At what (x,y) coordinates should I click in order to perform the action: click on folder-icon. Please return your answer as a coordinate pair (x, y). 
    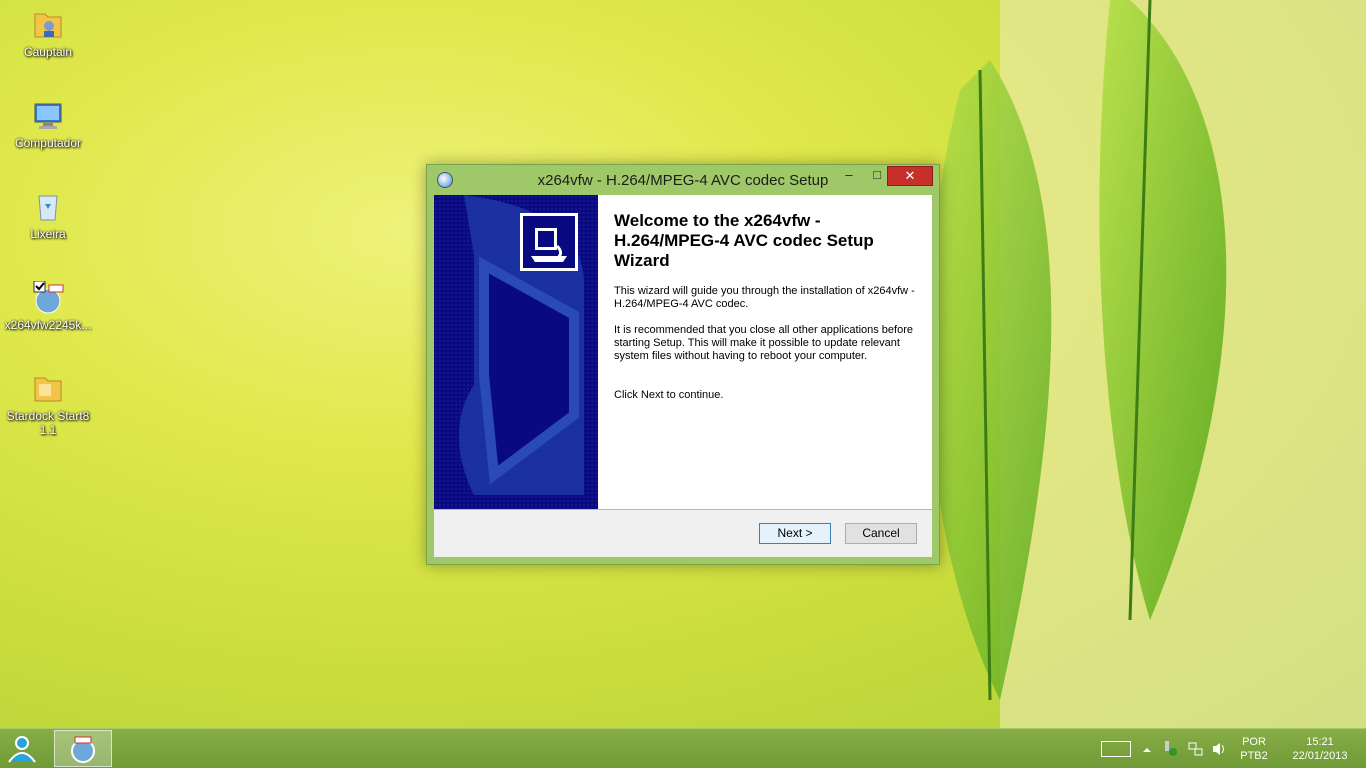
    Looking at the image, I should click on (48, 389).